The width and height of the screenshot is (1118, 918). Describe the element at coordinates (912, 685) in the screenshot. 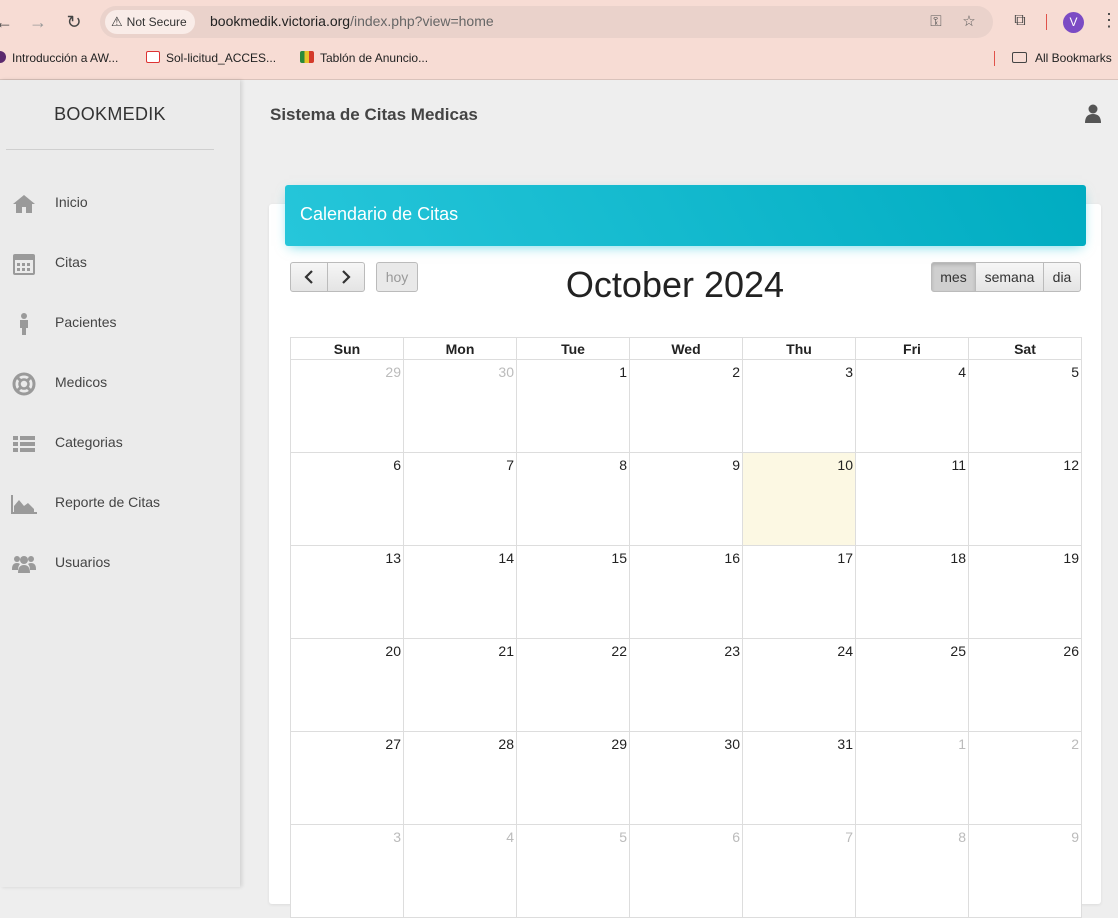

I see `calendar-day-cell: 25` at that location.